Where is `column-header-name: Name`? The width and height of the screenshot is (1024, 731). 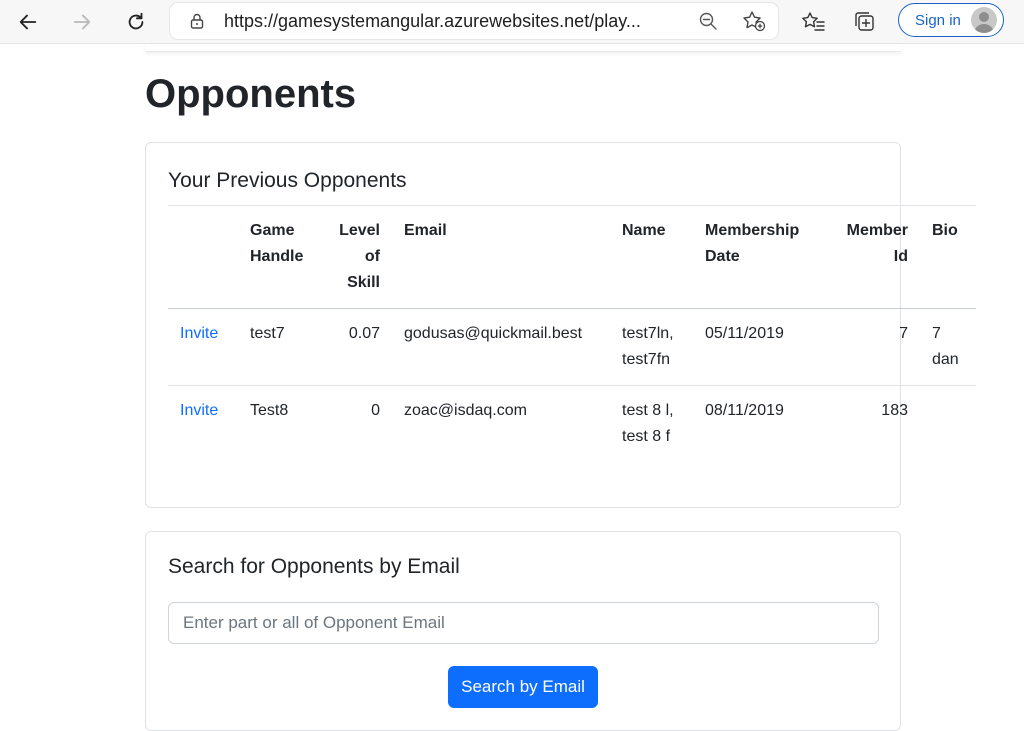 column-header-name: Name is located at coordinates (644, 230).